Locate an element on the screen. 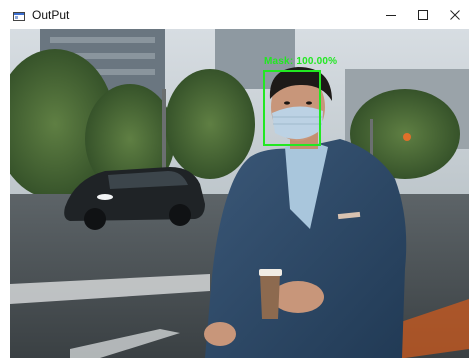 This screenshot has height=358, width=469. minimize-button is located at coordinates (391, 14).